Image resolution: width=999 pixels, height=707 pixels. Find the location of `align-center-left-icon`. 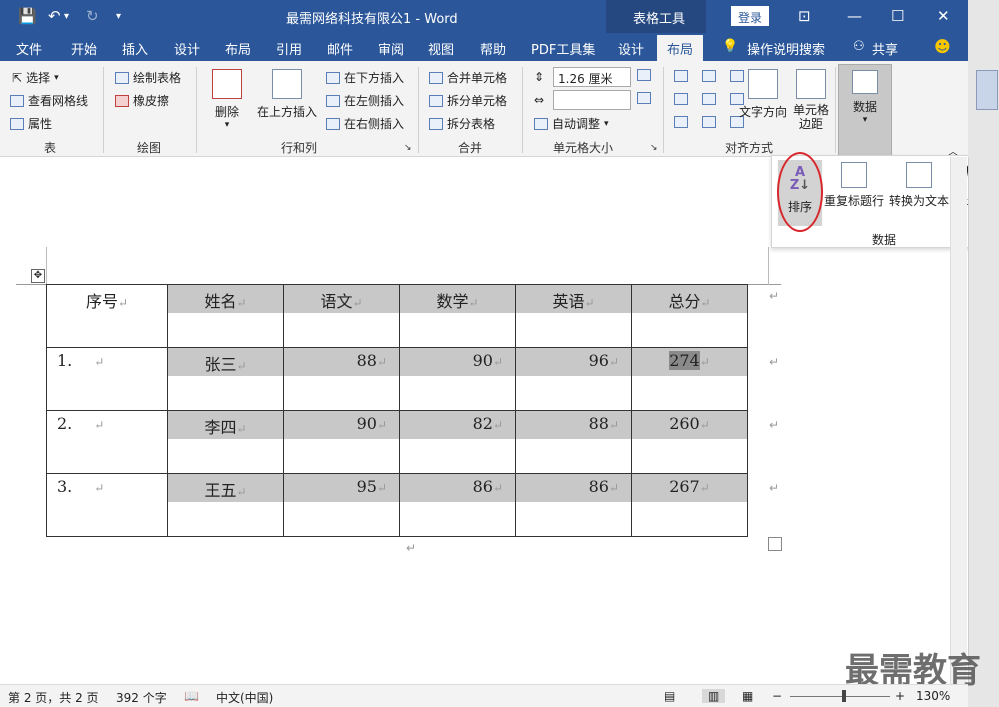

align-center-left-icon is located at coordinates (681, 99).